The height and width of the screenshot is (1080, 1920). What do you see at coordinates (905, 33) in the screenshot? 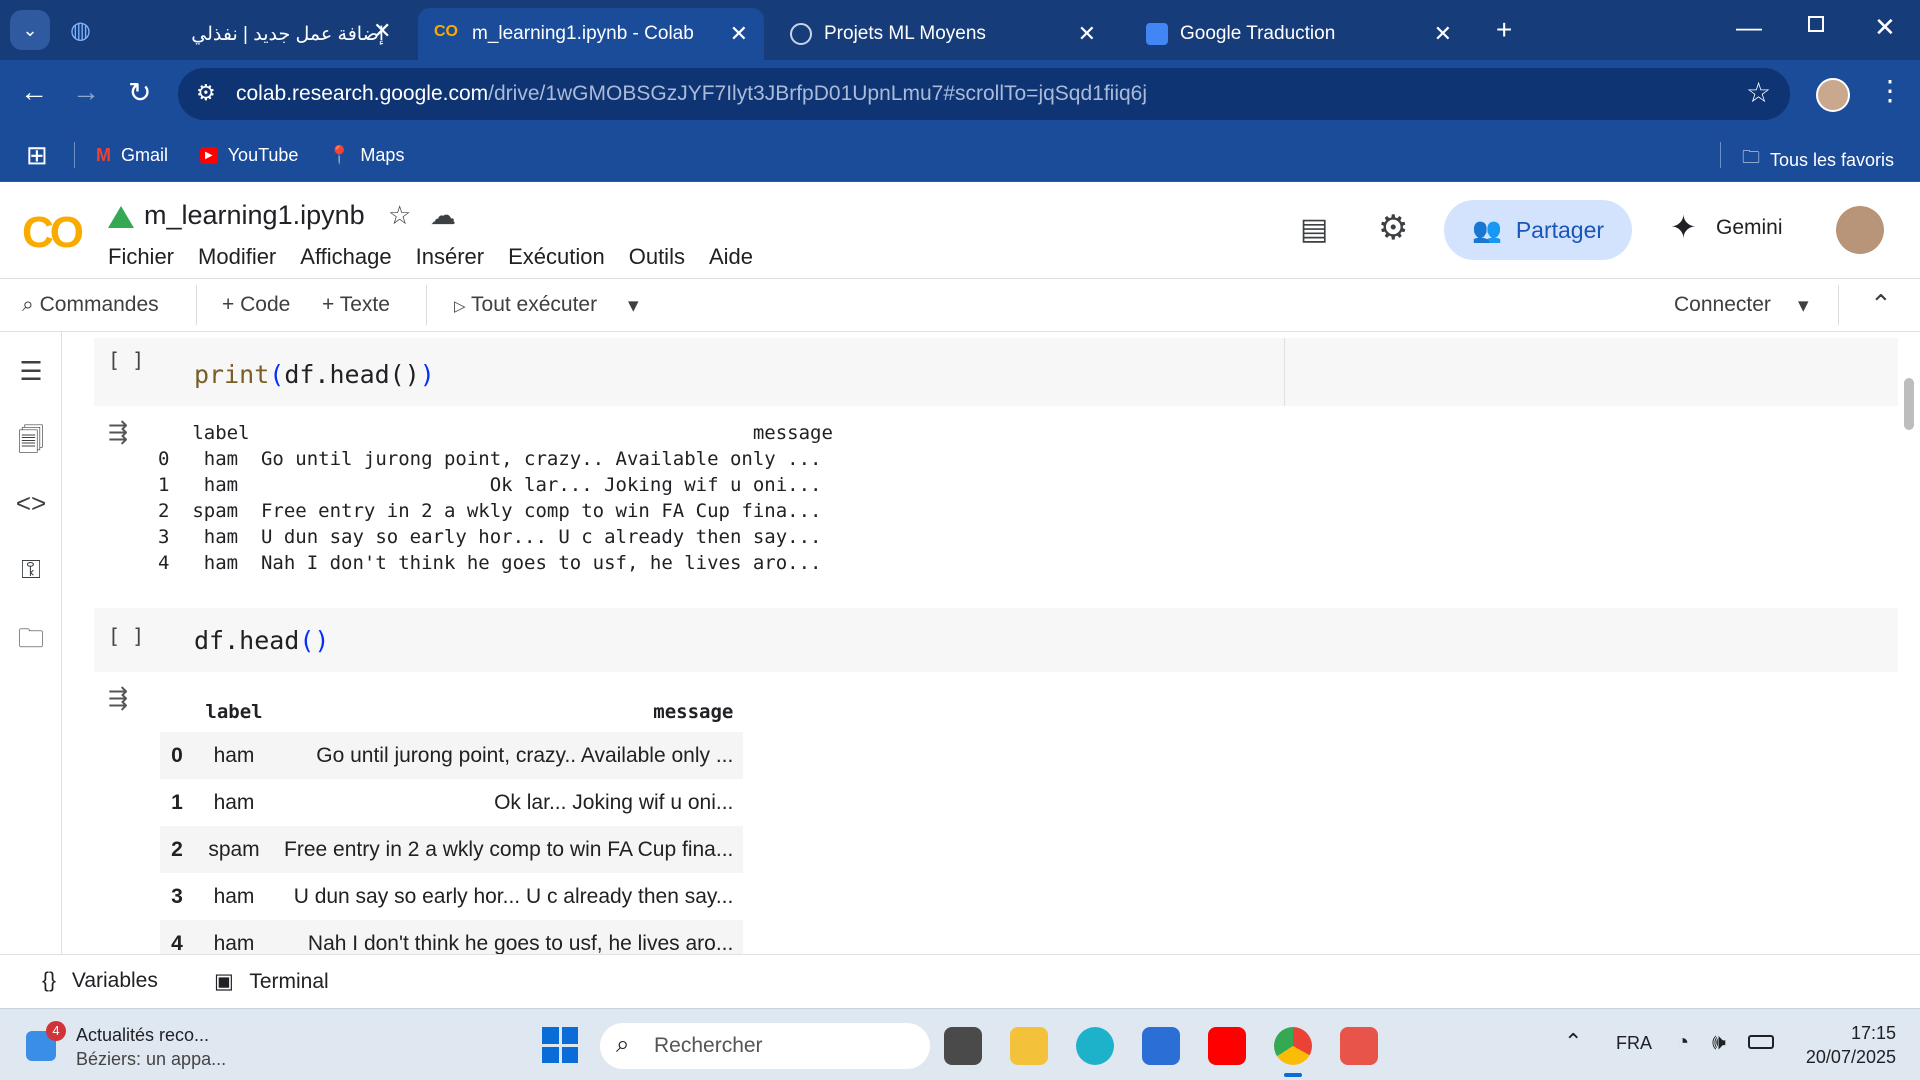
I see `tab-title: Projets ML Moyens` at bounding box center [905, 33].